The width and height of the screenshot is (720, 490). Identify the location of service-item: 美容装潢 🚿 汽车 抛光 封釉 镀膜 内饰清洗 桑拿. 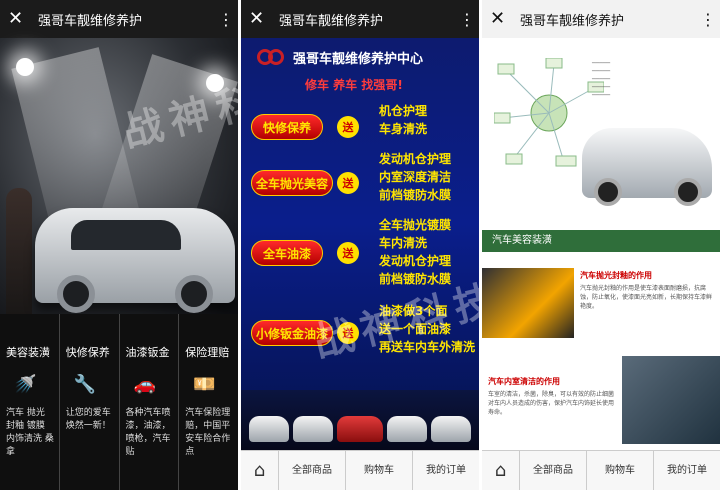
(30, 402).